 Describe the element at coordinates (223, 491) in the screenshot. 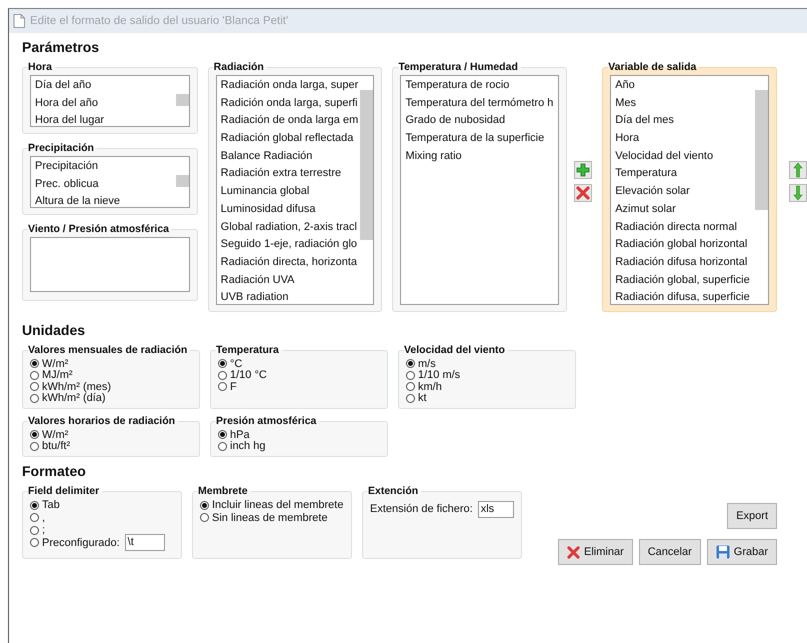

I see `group-title: Membrete` at that location.